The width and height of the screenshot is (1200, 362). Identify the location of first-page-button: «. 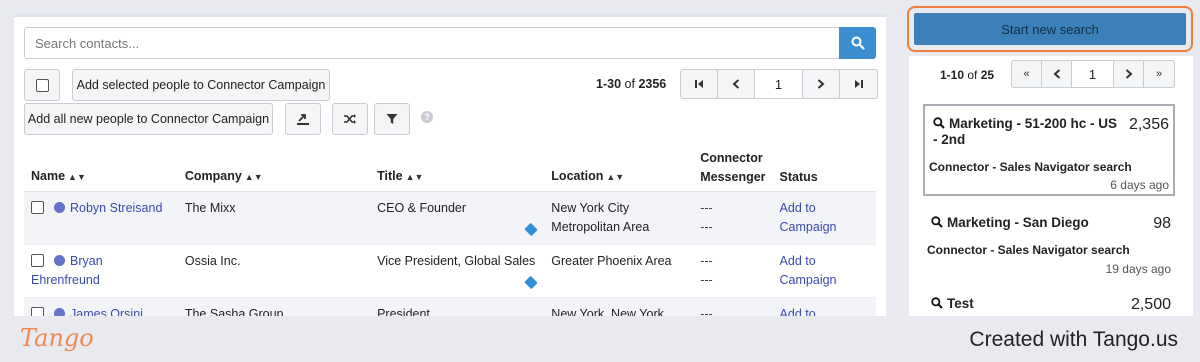
(1027, 74).